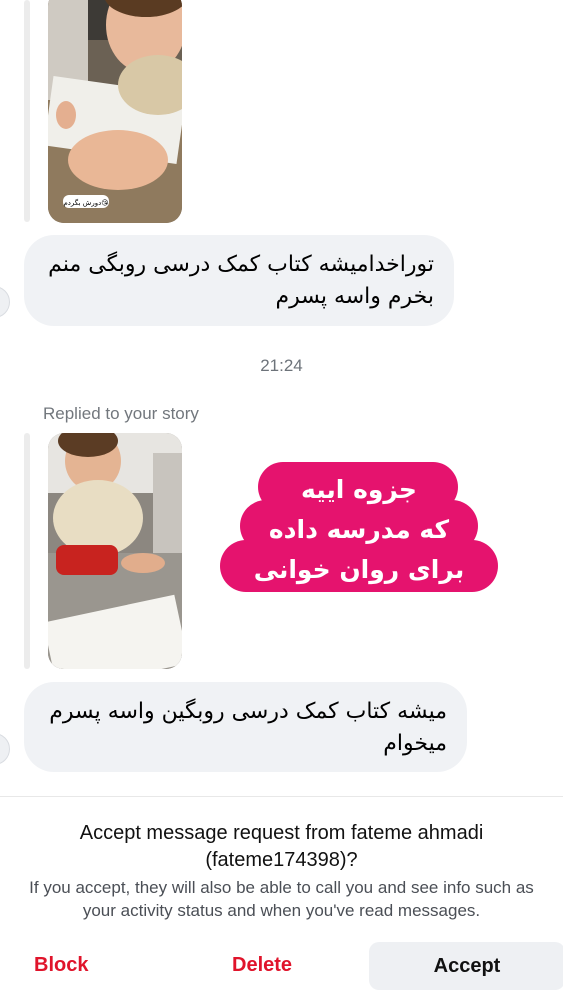  Describe the element at coordinates (61, 965) in the screenshot. I see `block-button: Block` at that location.